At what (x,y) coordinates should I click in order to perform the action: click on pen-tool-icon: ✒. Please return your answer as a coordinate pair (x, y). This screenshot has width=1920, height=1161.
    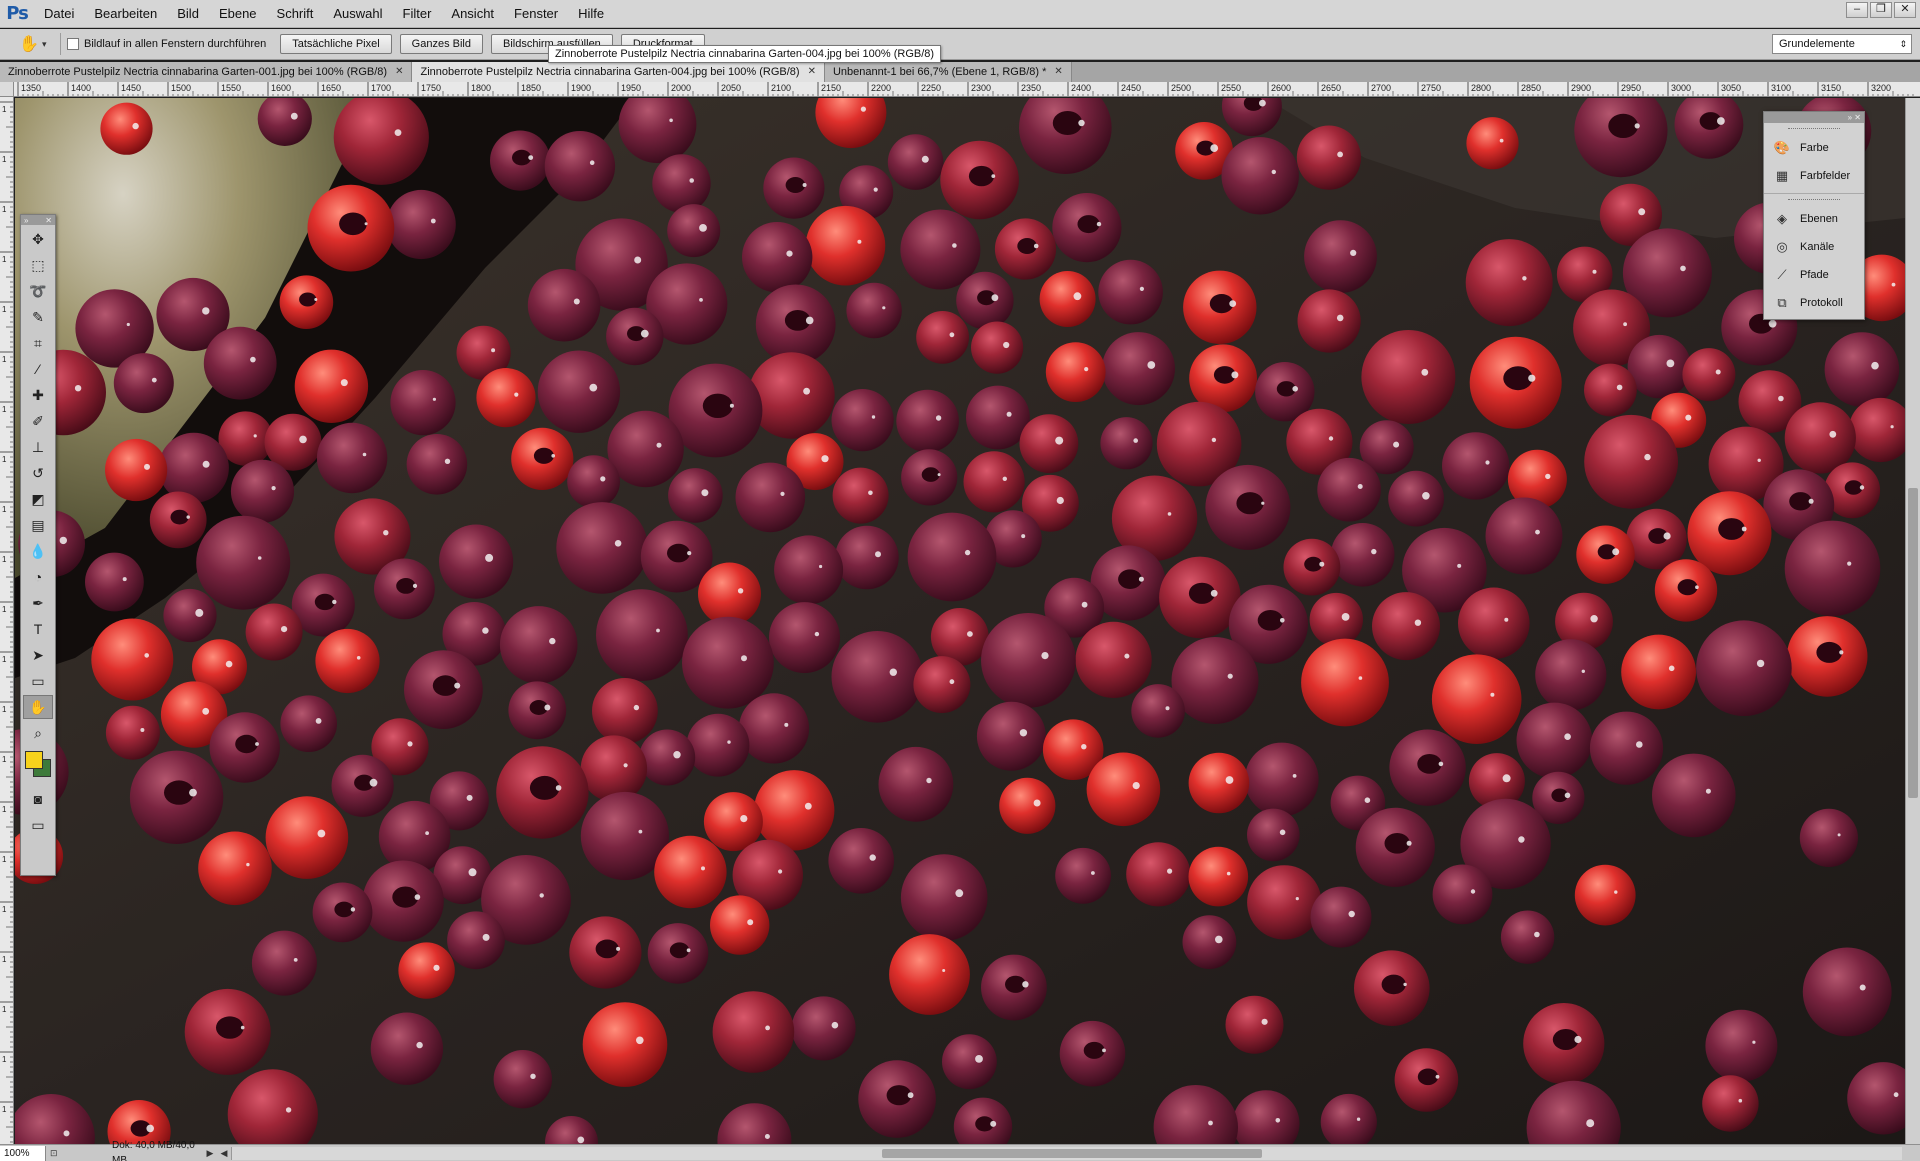
    Looking at the image, I should click on (38, 603).